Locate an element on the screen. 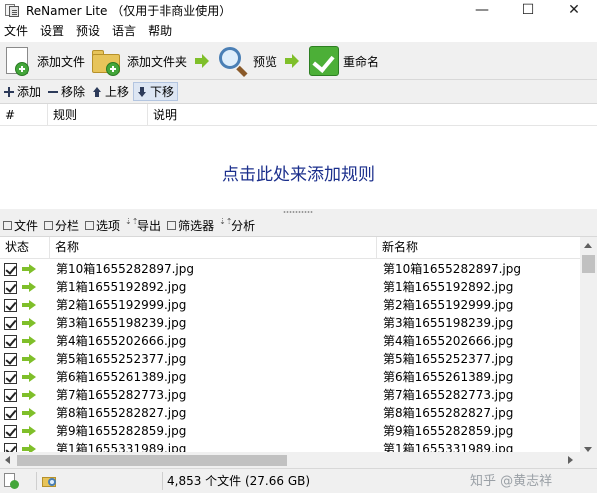 Image resolution: width=597 pixels, height=493 pixels. scroll-thumb is located at coordinates (588, 264).